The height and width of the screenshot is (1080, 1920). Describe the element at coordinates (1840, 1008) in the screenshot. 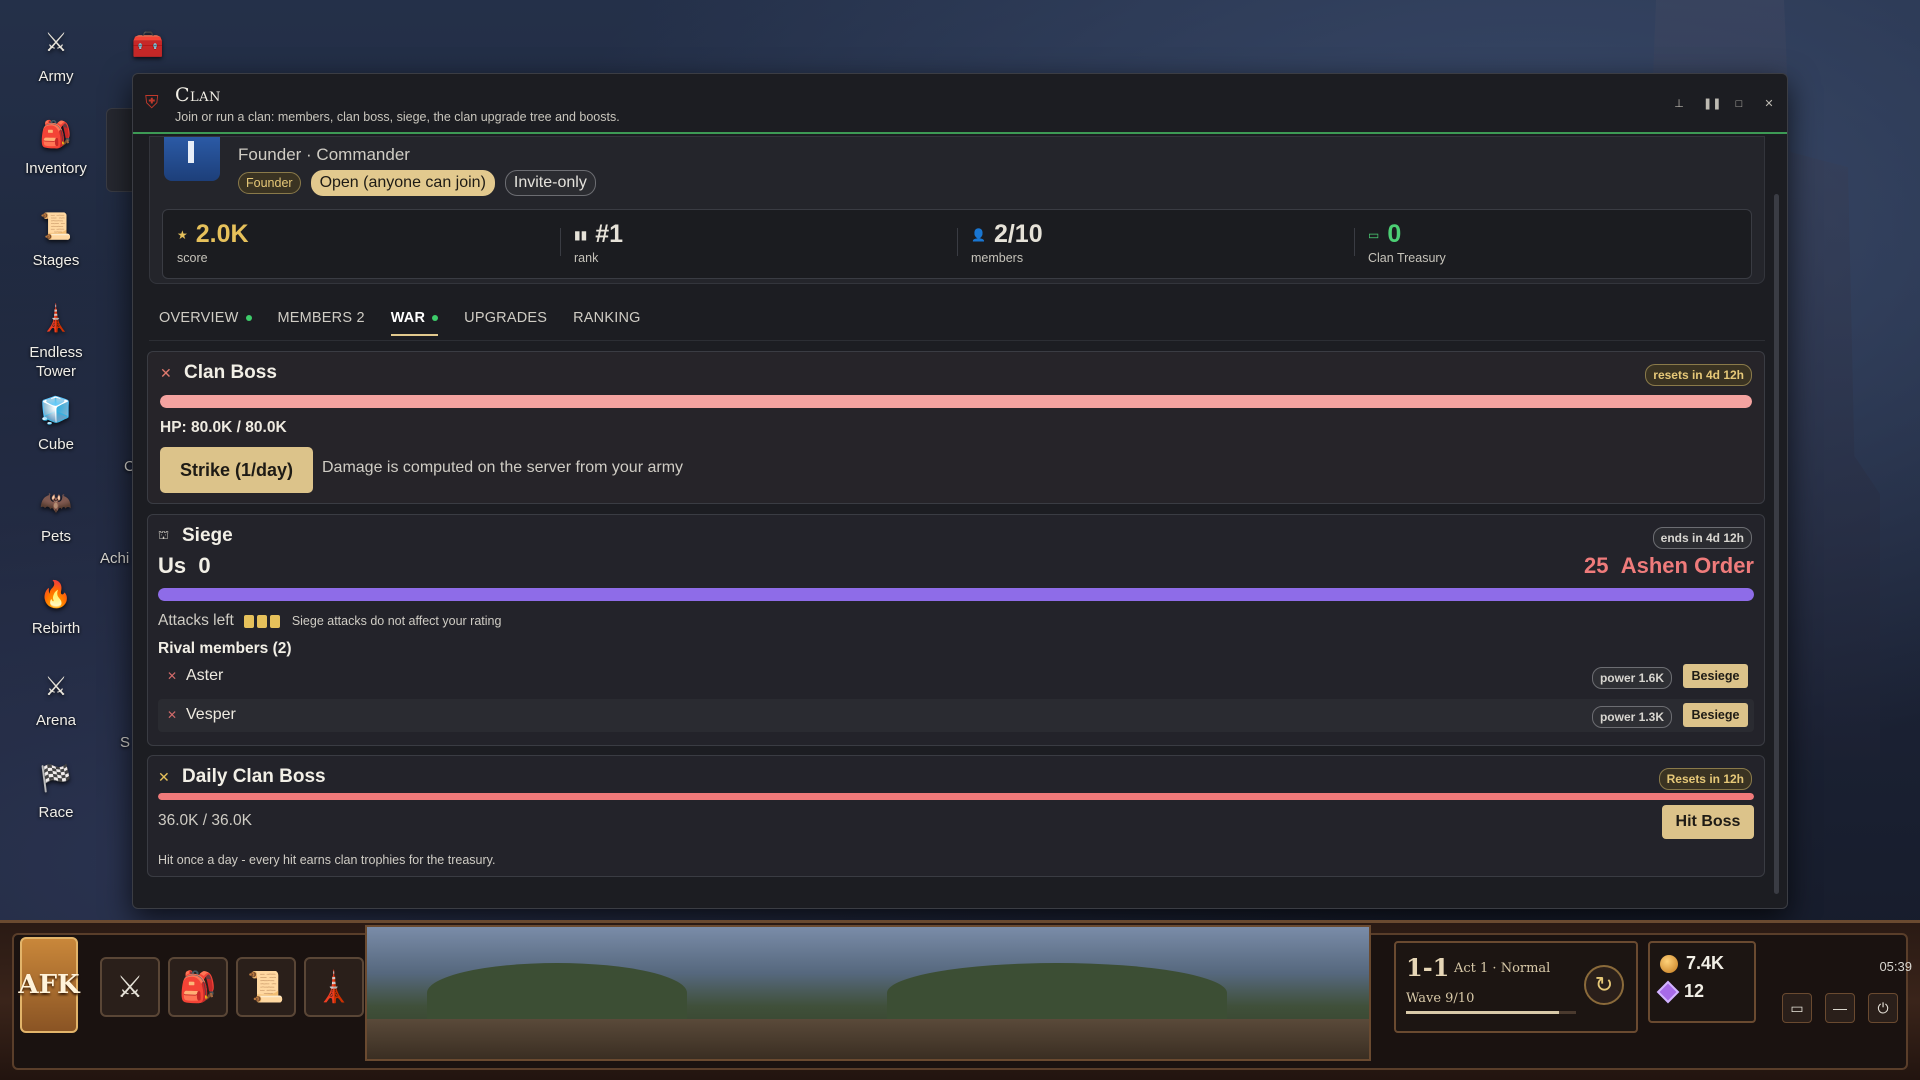

I see `minimize-icon: —` at that location.